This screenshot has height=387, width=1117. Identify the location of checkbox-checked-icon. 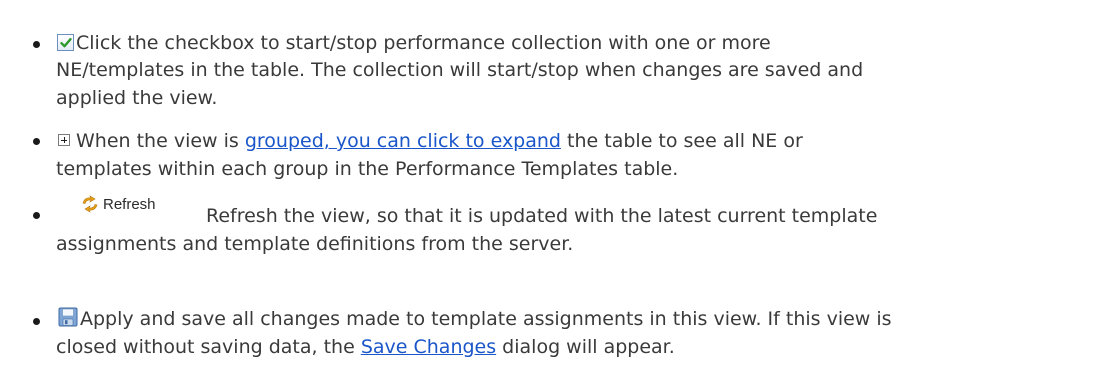
(65, 42).